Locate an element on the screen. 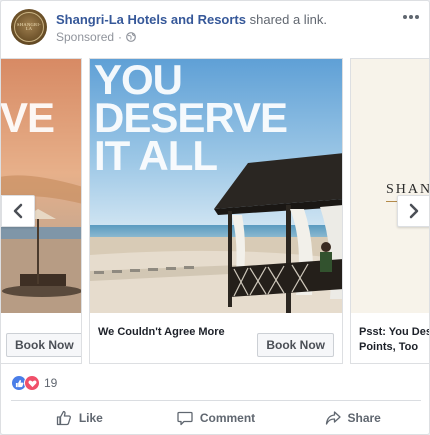 This screenshot has width=430, height=435. card-image-sunset-beach: VE is located at coordinates (40, 186).